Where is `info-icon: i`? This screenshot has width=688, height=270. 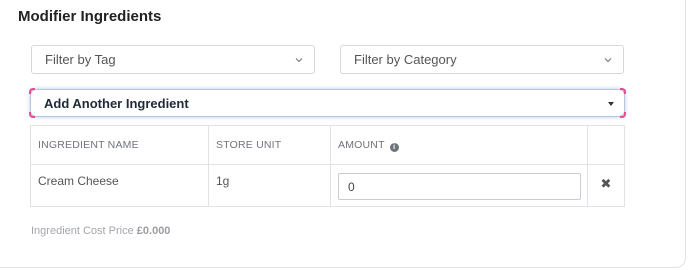
info-icon: i is located at coordinates (394, 147).